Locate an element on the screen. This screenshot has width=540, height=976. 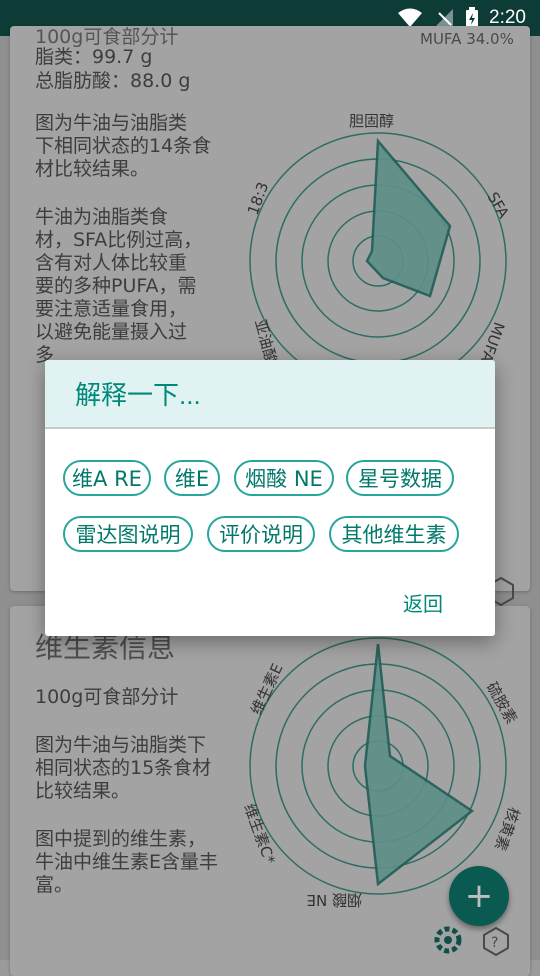
card1-line-fatty-acid: 总脂肪酸：88.0 g is located at coordinates (113, 81).